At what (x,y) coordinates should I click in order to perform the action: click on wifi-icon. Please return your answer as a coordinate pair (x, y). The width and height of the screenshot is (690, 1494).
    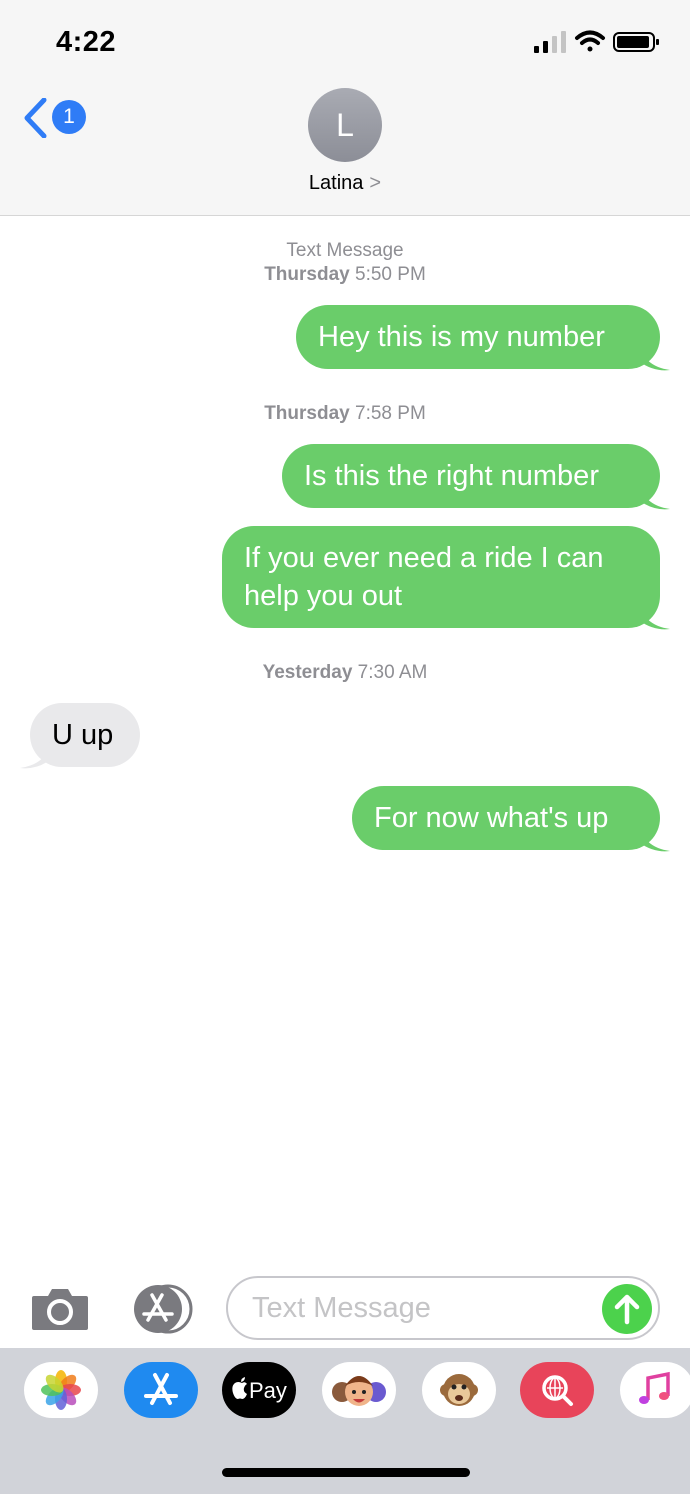
    Looking at the image, I should click on (590, 41).